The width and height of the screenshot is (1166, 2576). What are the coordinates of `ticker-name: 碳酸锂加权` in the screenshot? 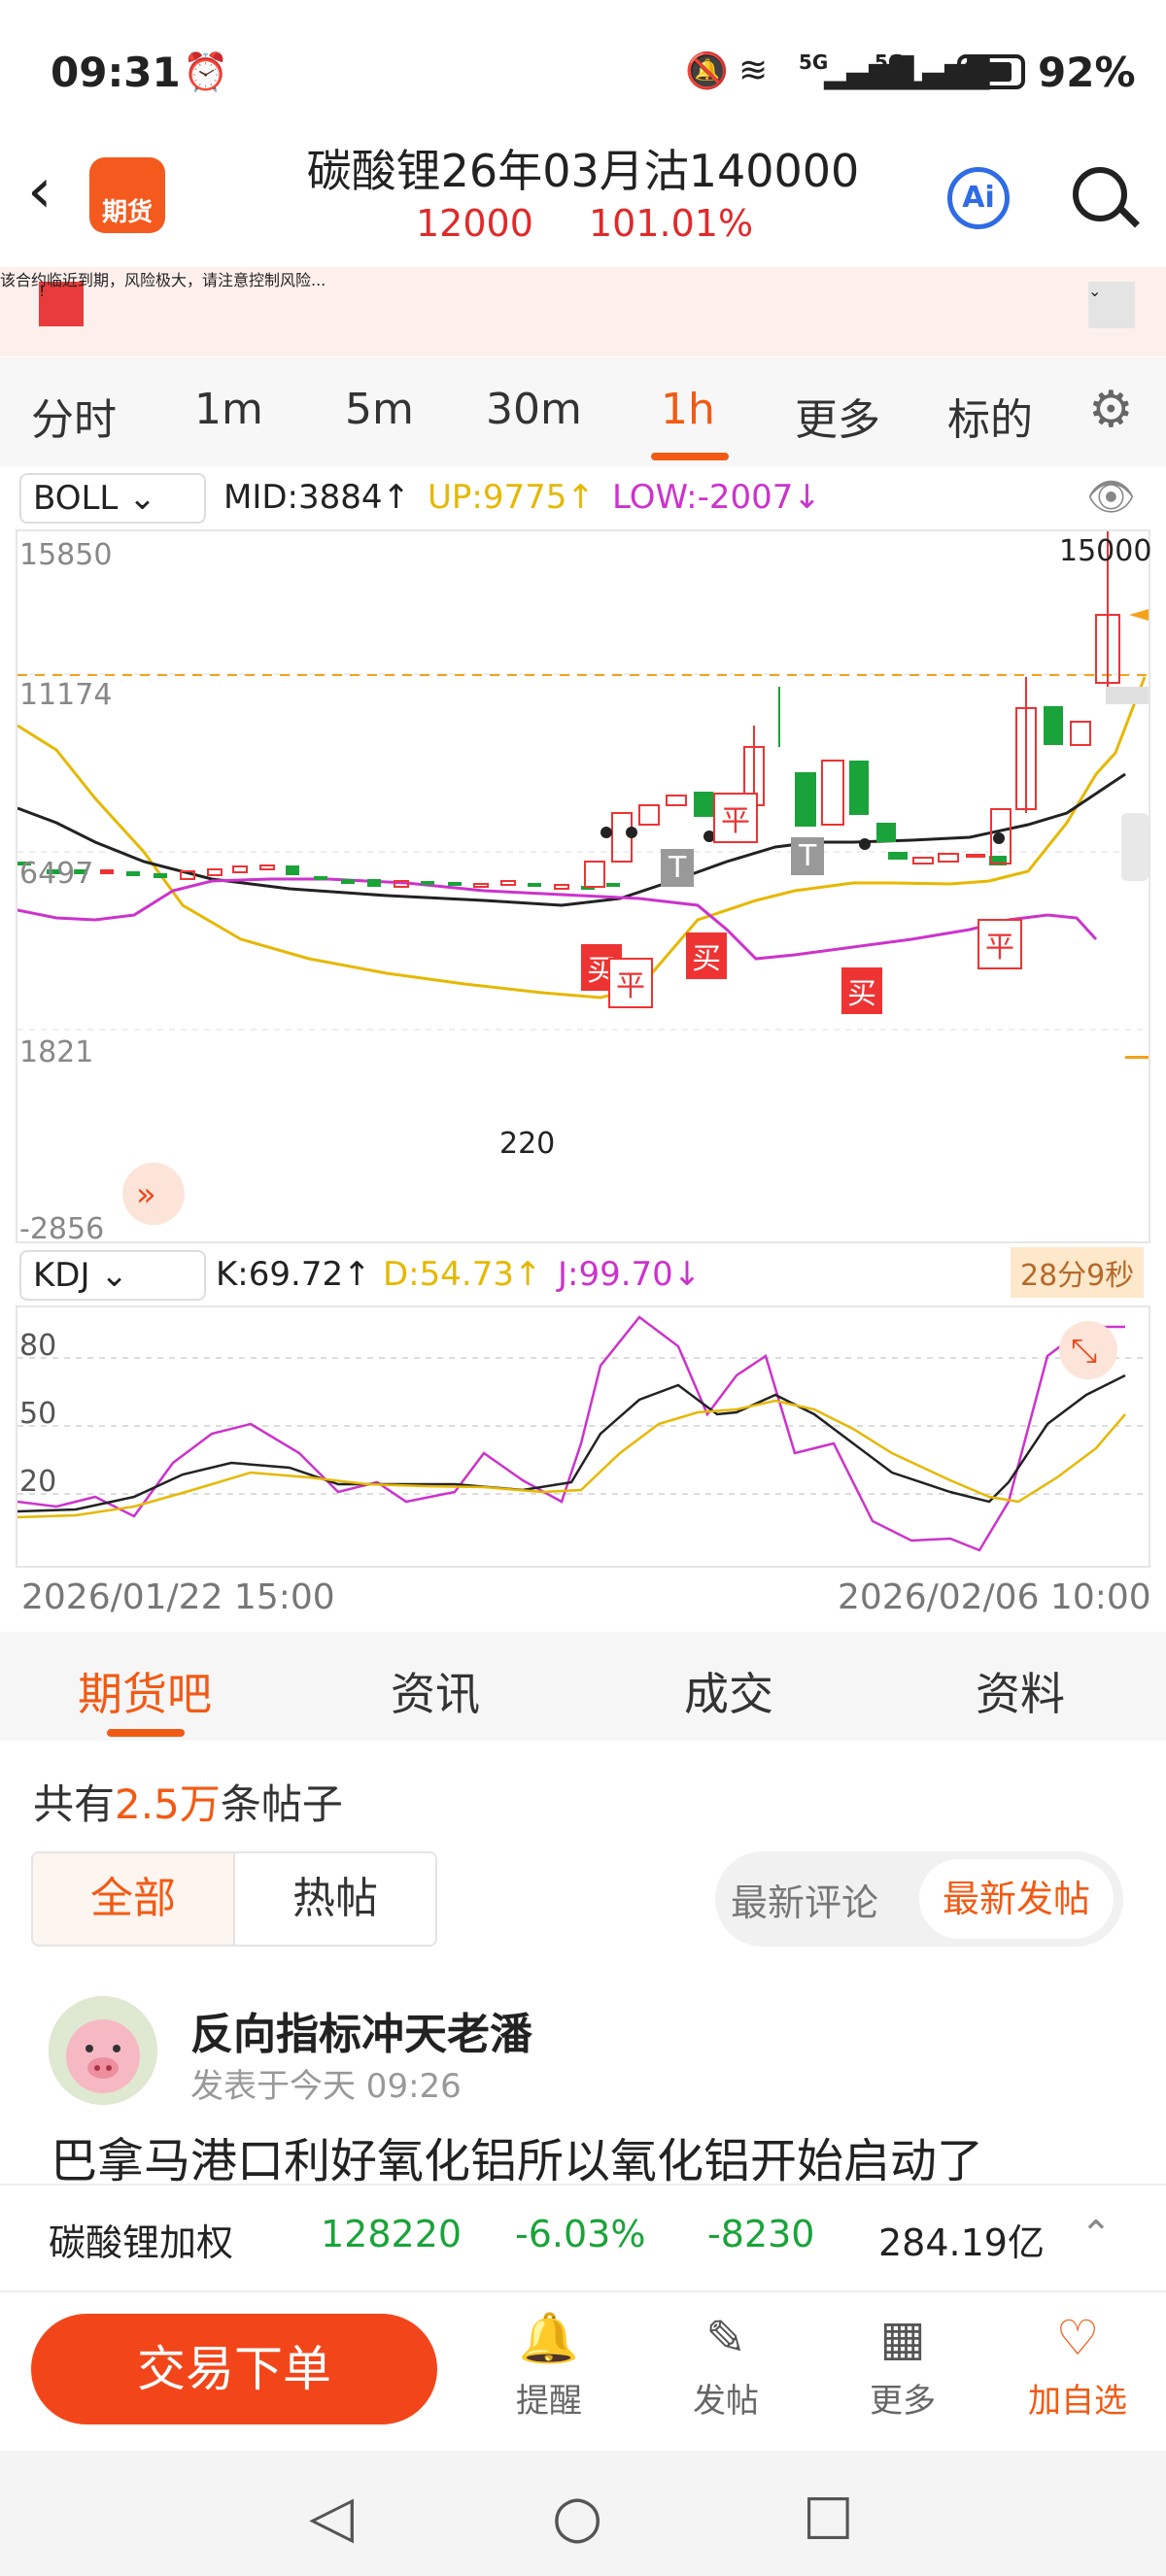 It's located at (141, 2242).